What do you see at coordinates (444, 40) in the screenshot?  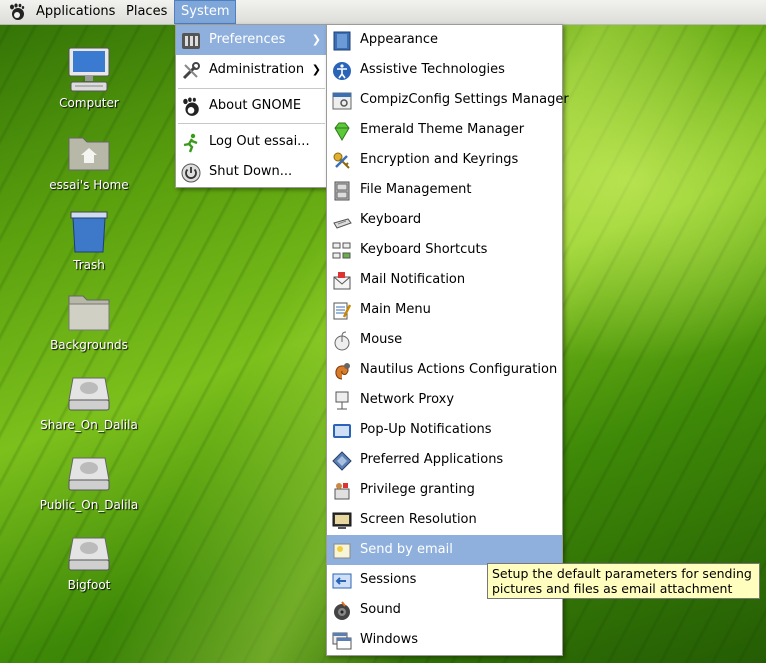 I see `menu-item-appearance: Appearance` at bounding box center [444, 40].